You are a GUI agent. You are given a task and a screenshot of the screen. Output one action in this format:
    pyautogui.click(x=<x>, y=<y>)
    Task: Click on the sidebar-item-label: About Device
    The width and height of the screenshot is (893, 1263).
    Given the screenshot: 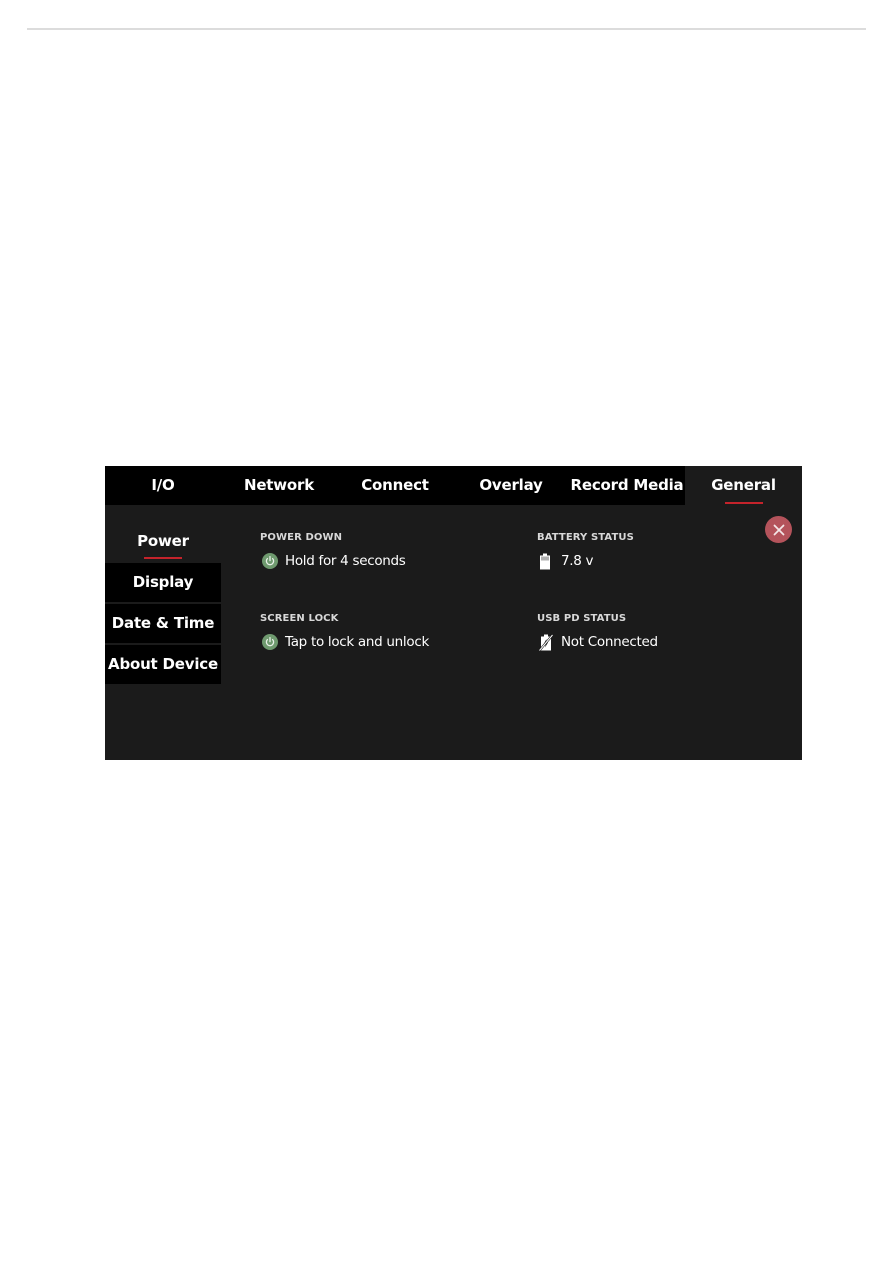 What is the action you would take?
    pyautogui.click(x=163, y=664)
    